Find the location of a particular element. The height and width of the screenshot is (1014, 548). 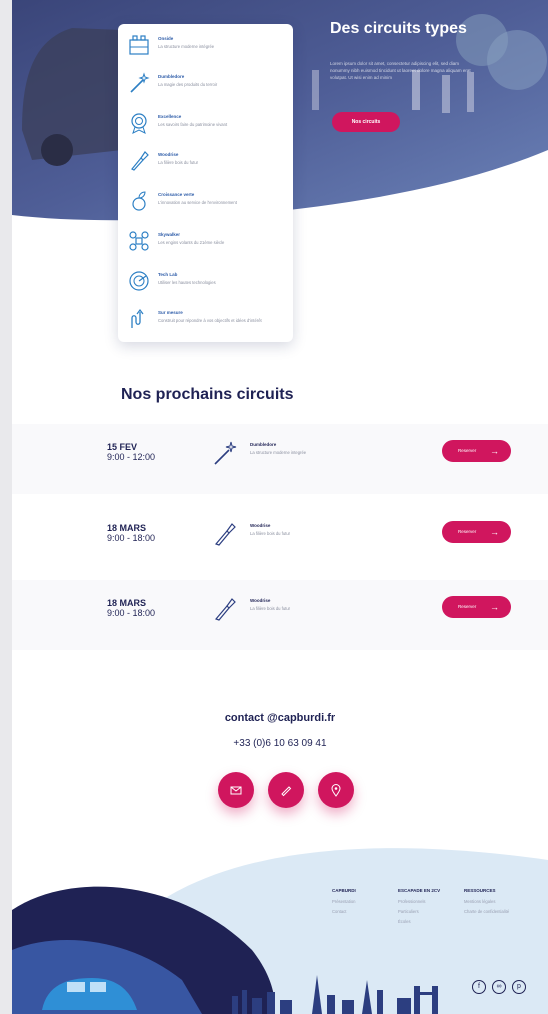

footer-column: CAPBURDI Présentation Contact is located at coordinates (344, 903).